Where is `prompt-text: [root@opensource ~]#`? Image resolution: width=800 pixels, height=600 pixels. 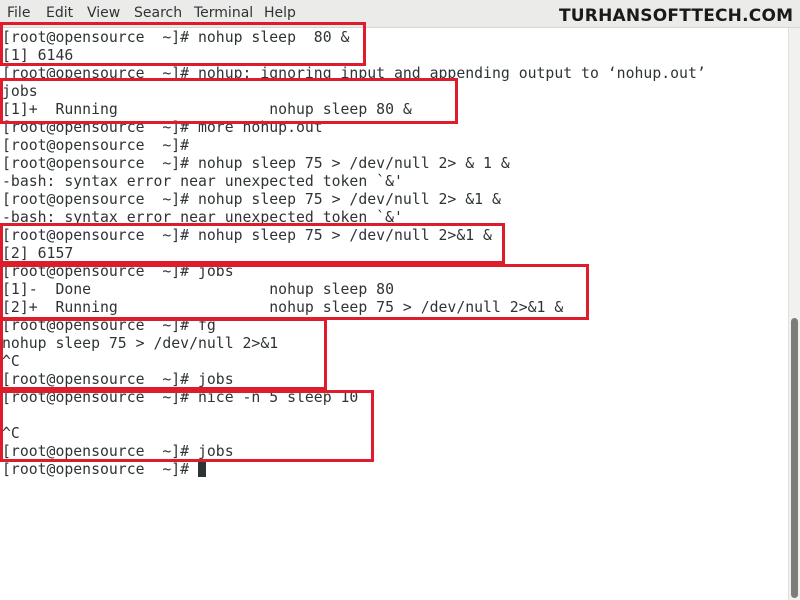
prompt-text: [root@opensource ~]# is located at coordinates (100, 469).